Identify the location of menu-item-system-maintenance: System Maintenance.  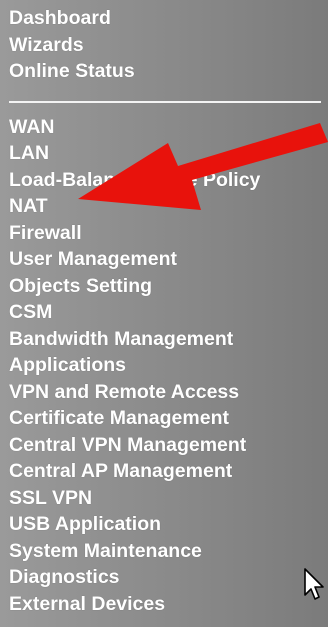
(165, 551).